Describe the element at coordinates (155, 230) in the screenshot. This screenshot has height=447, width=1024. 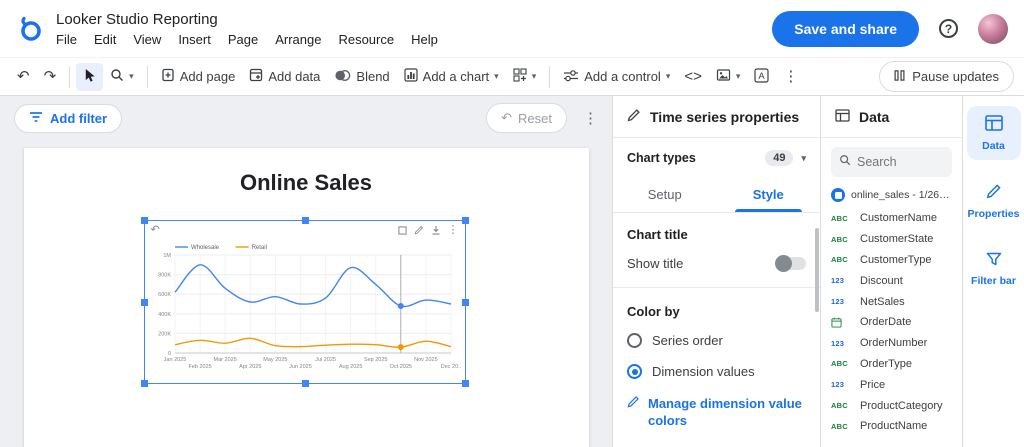
I see `chart-undo-icon: ↶` at that location.